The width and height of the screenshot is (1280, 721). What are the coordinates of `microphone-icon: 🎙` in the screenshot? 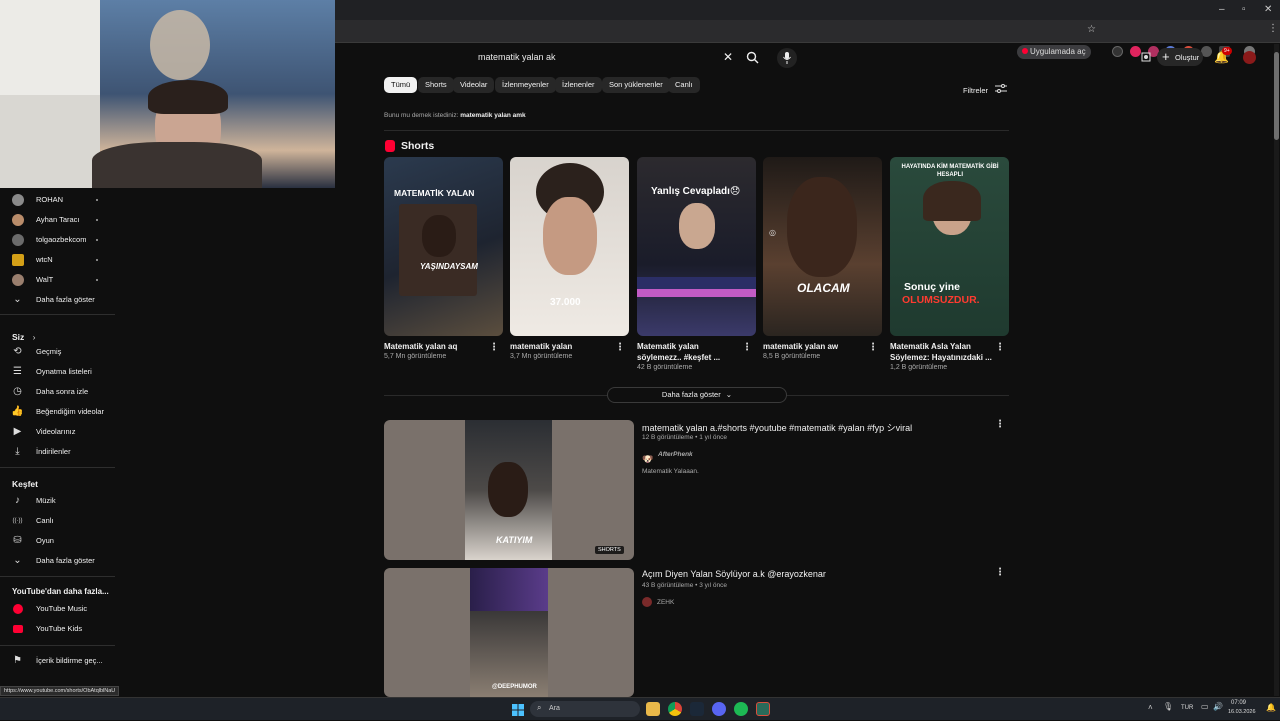 It's located at (1168, 706).